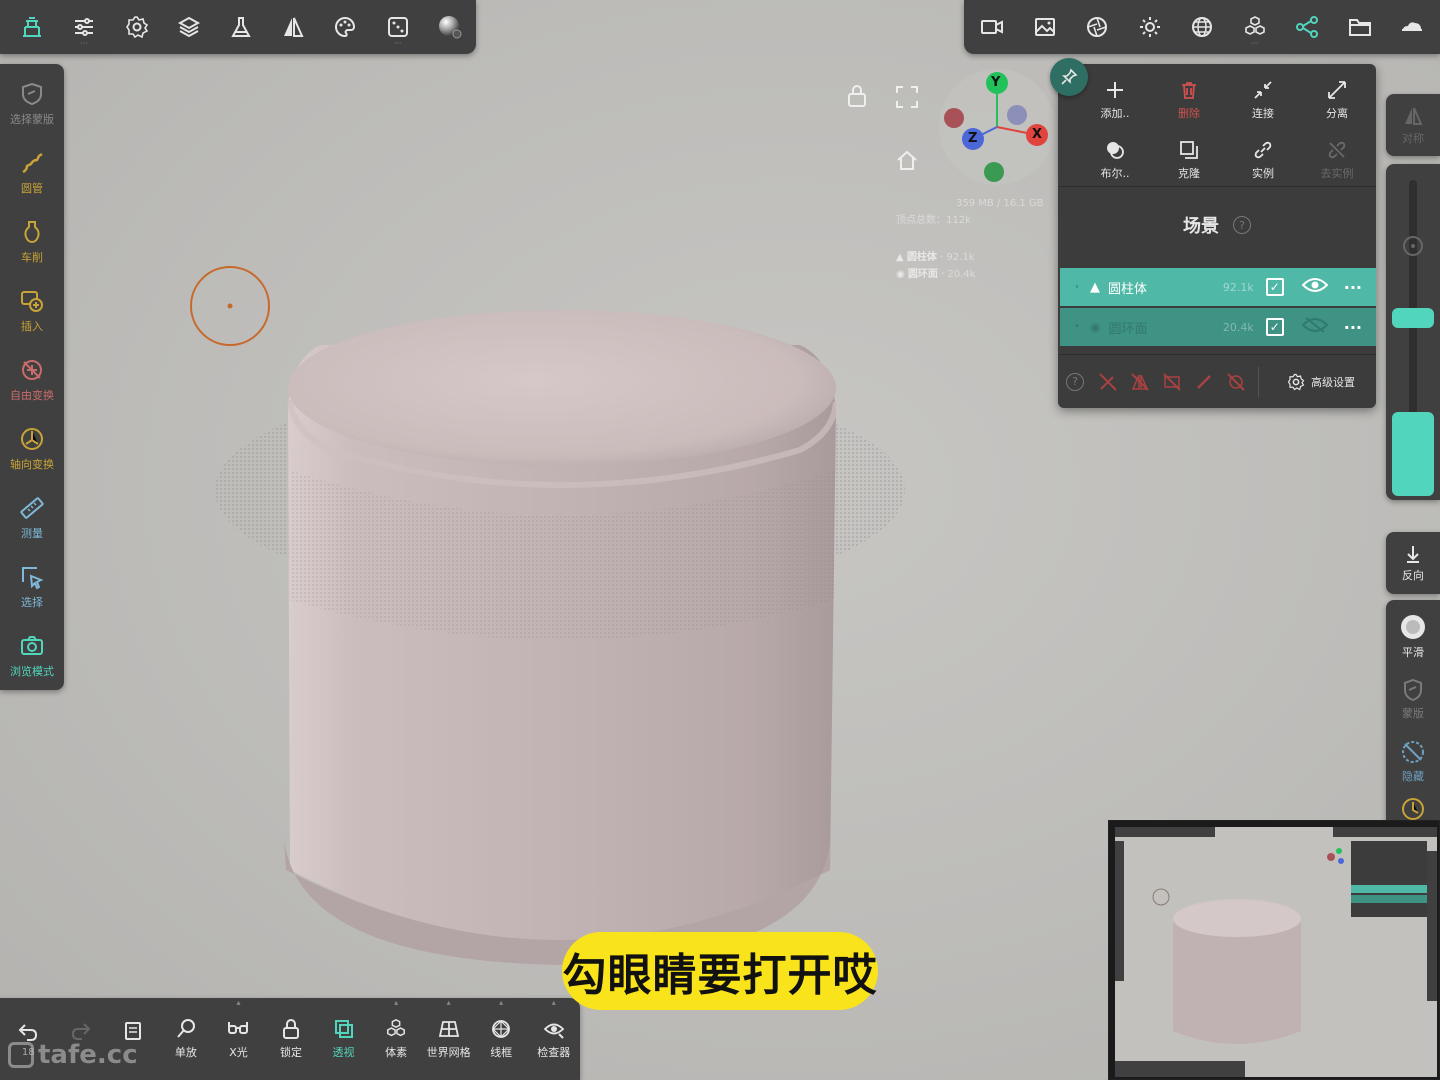 The height and width of the screenshot is (1080, 1440). What do you see at coordinates (1045, 27) in the screenshot?
I see `background-button` at bounding box center [1045, 27].